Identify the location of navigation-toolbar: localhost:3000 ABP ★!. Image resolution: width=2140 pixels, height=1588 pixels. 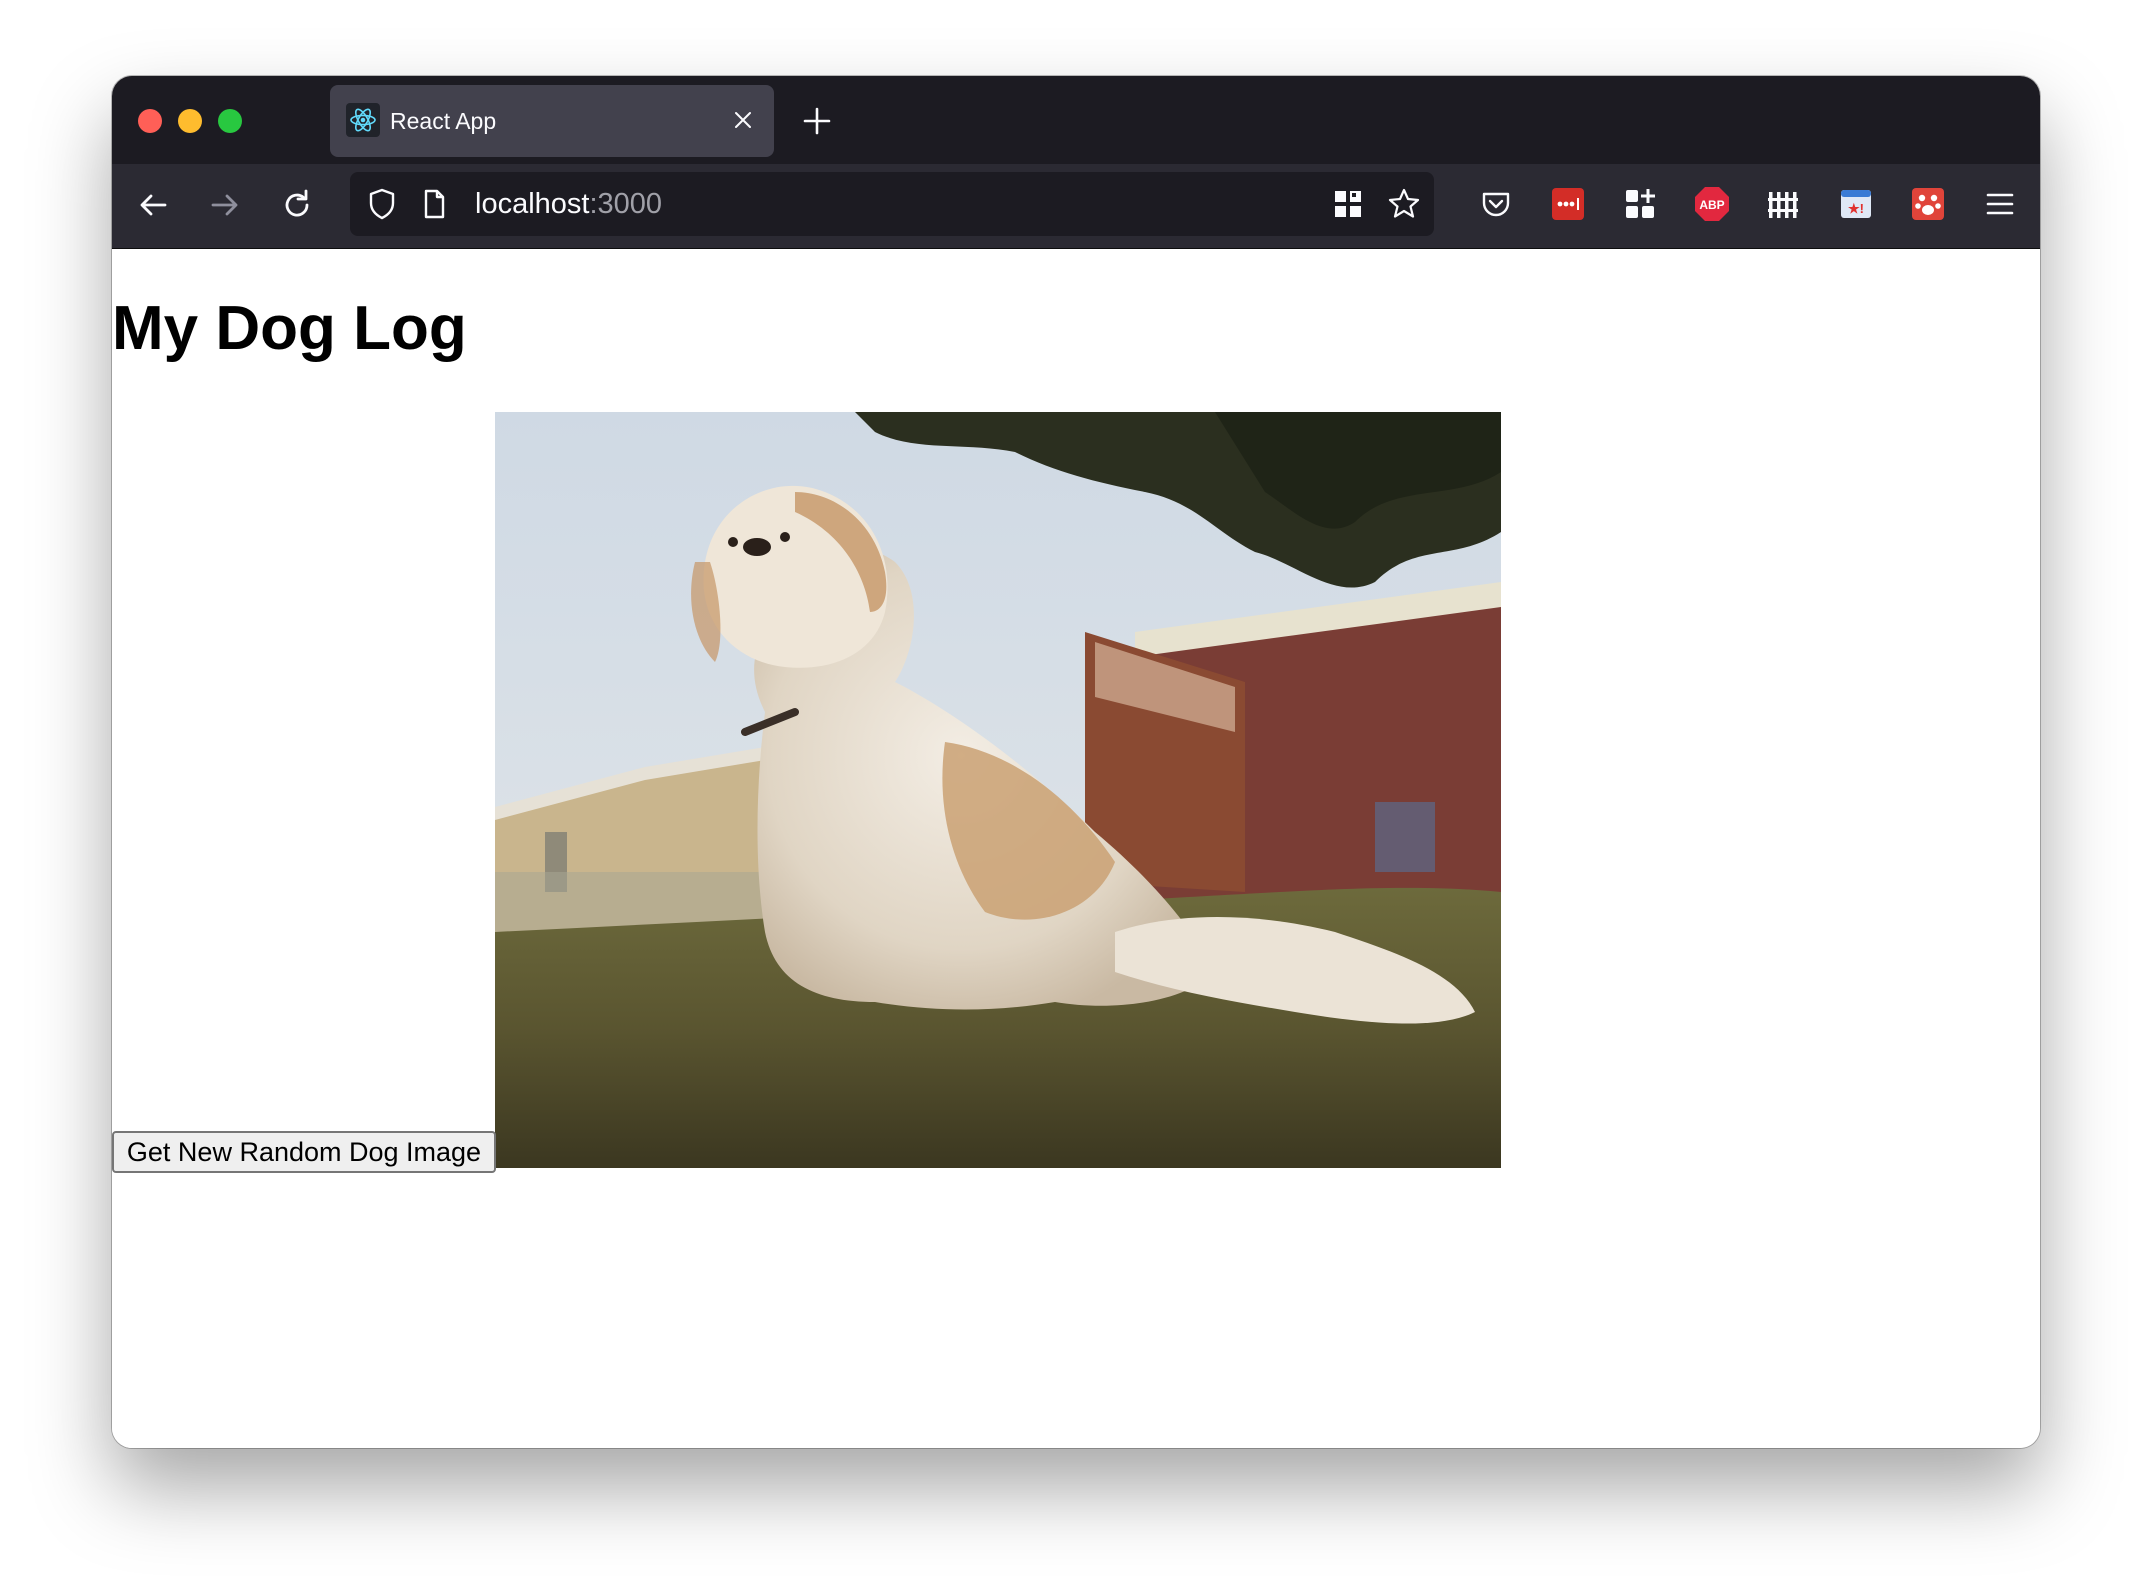
(1076, 206).